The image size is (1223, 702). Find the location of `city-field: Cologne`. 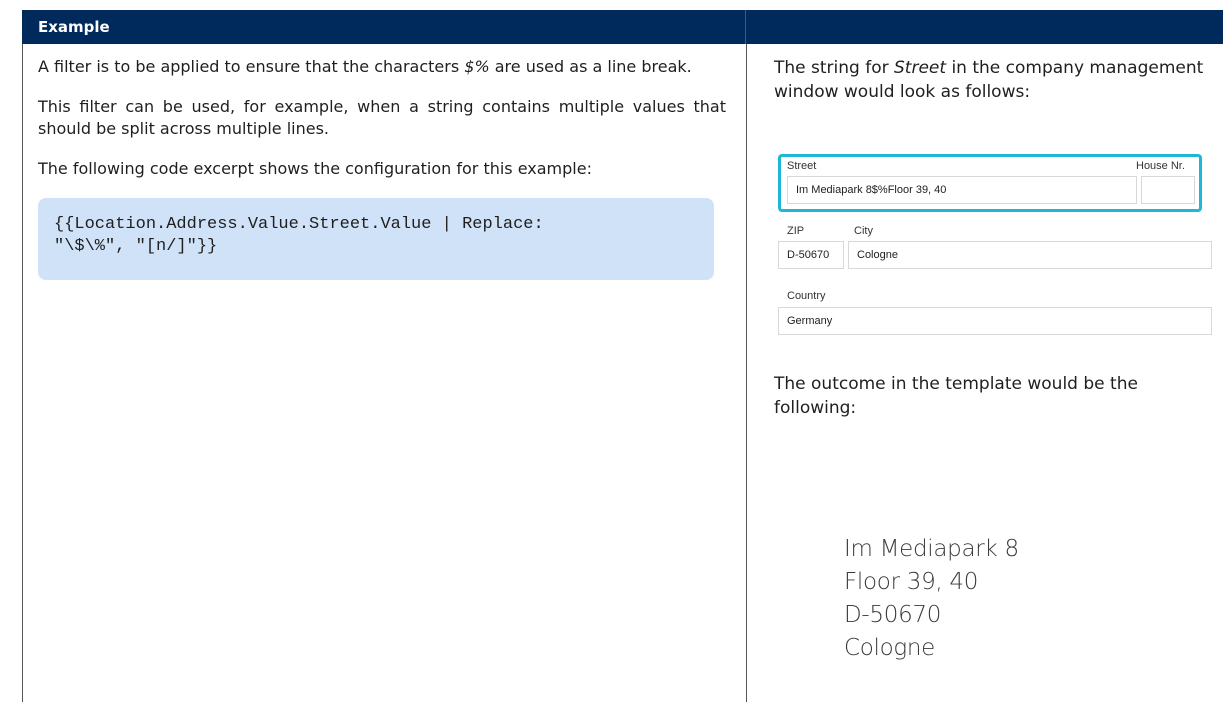

city-field: Cologne is located at coordinates (1030, 255).